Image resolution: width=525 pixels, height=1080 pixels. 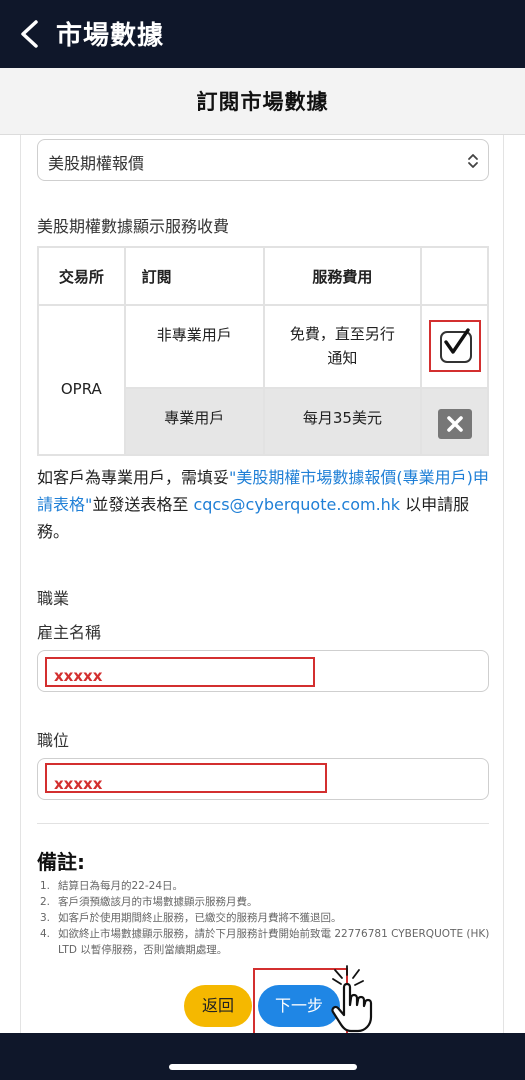 I want to click on table-row: OPRA 非專業用戶 免費，直至另行通知, so click(x=263, y=380).